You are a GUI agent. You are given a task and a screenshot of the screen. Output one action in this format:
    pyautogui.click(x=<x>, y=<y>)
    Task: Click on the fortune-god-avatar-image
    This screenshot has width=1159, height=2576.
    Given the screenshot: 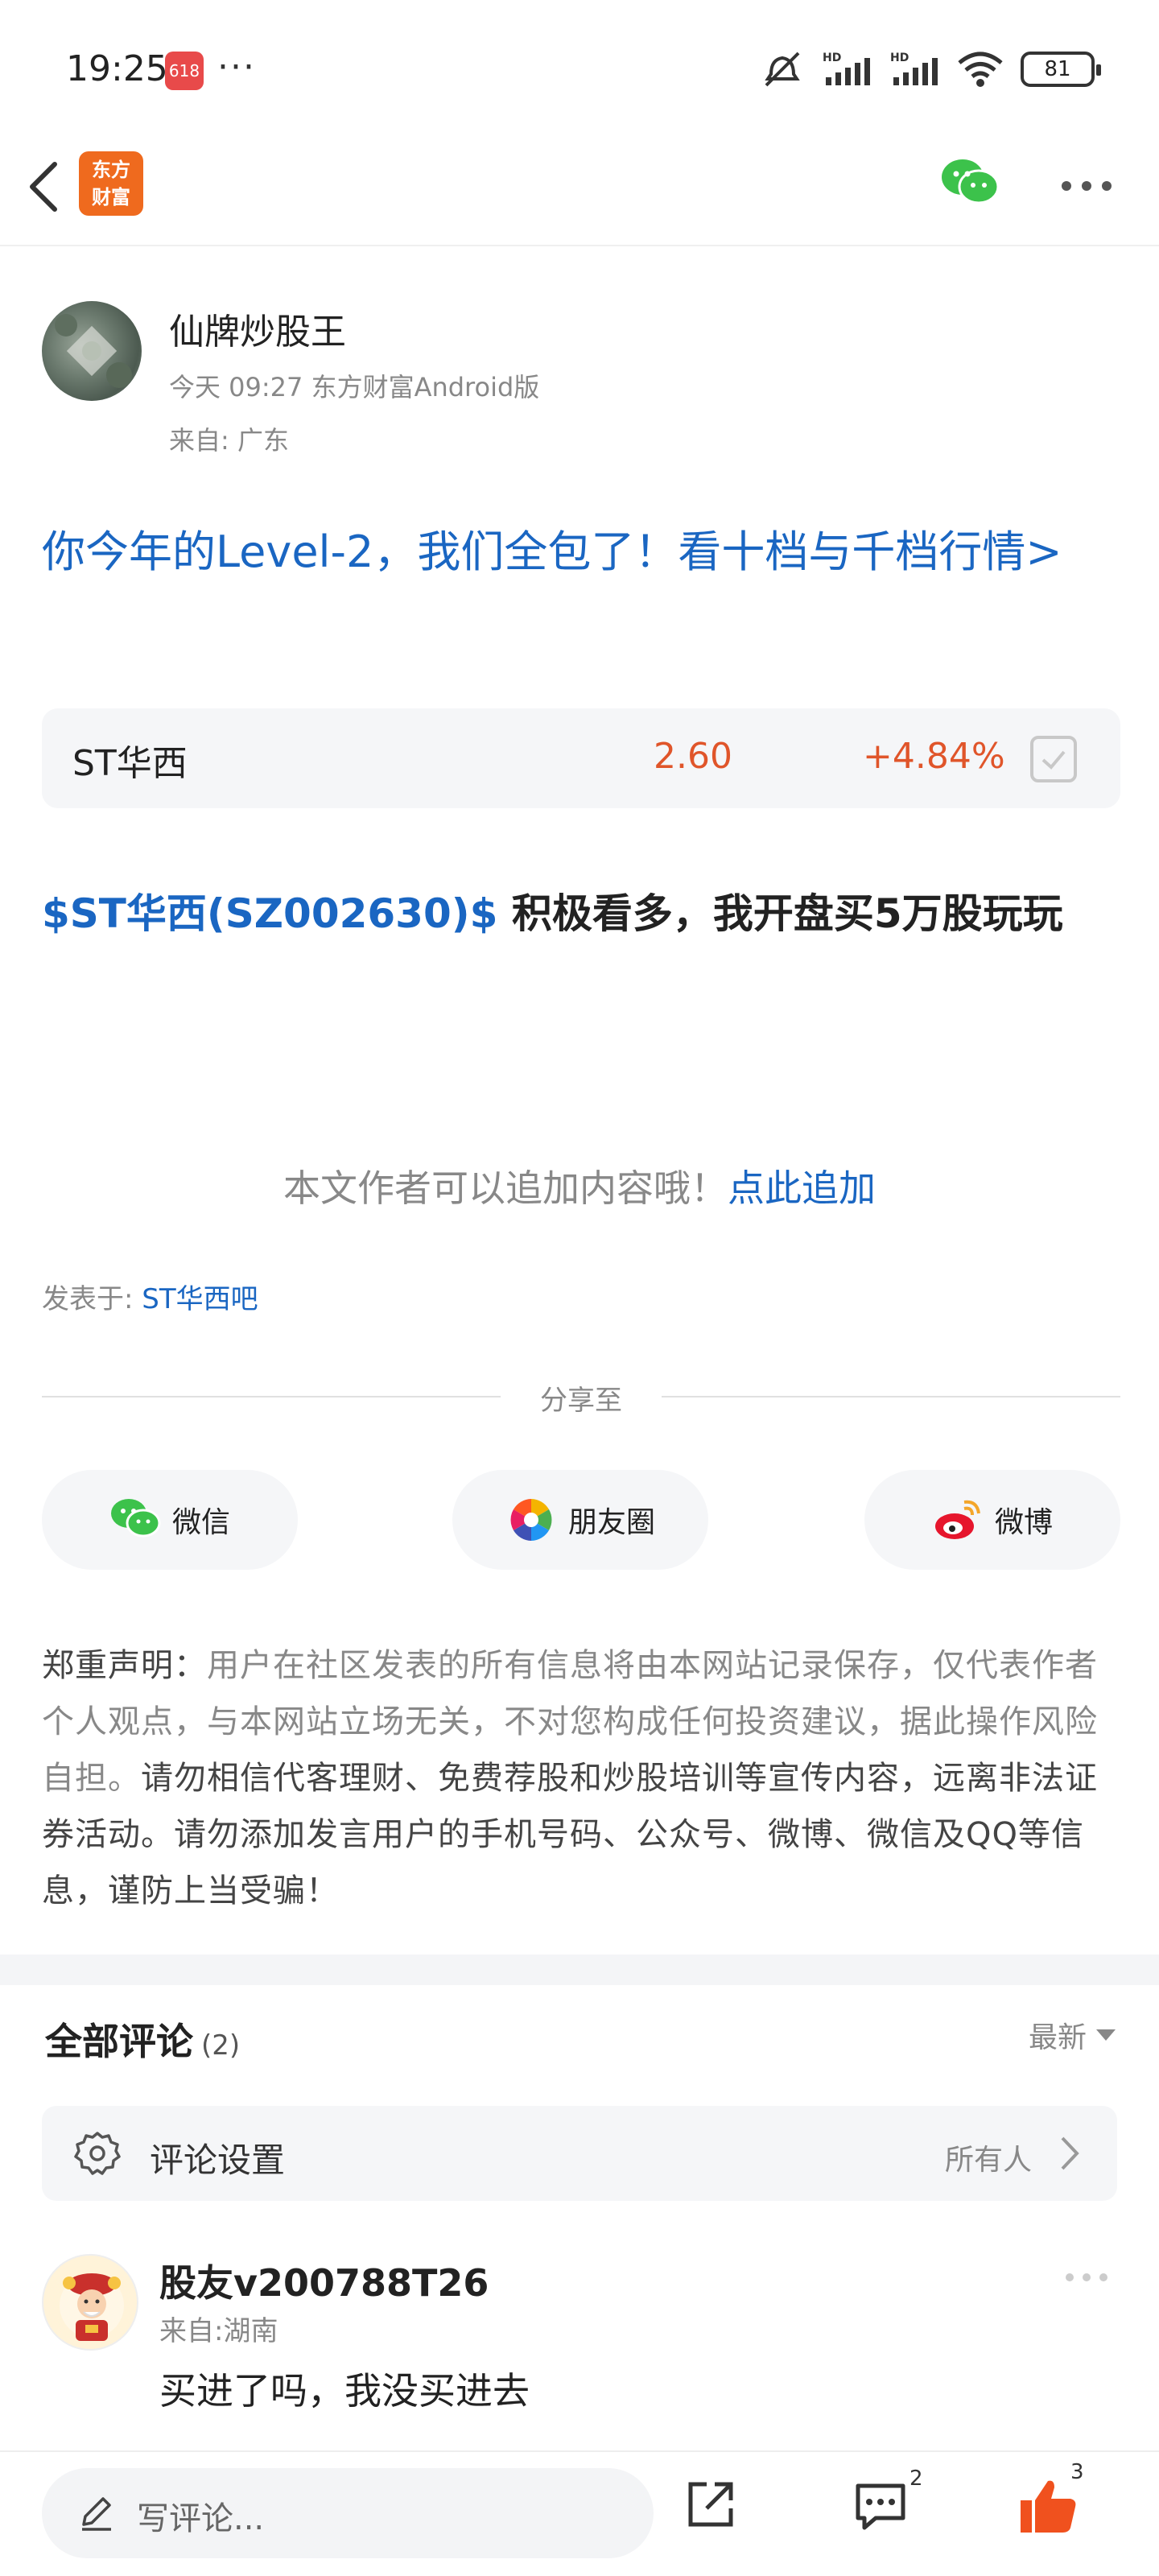 What is the action you would take?
    pyautogui.click(x=92, y=2307)
    